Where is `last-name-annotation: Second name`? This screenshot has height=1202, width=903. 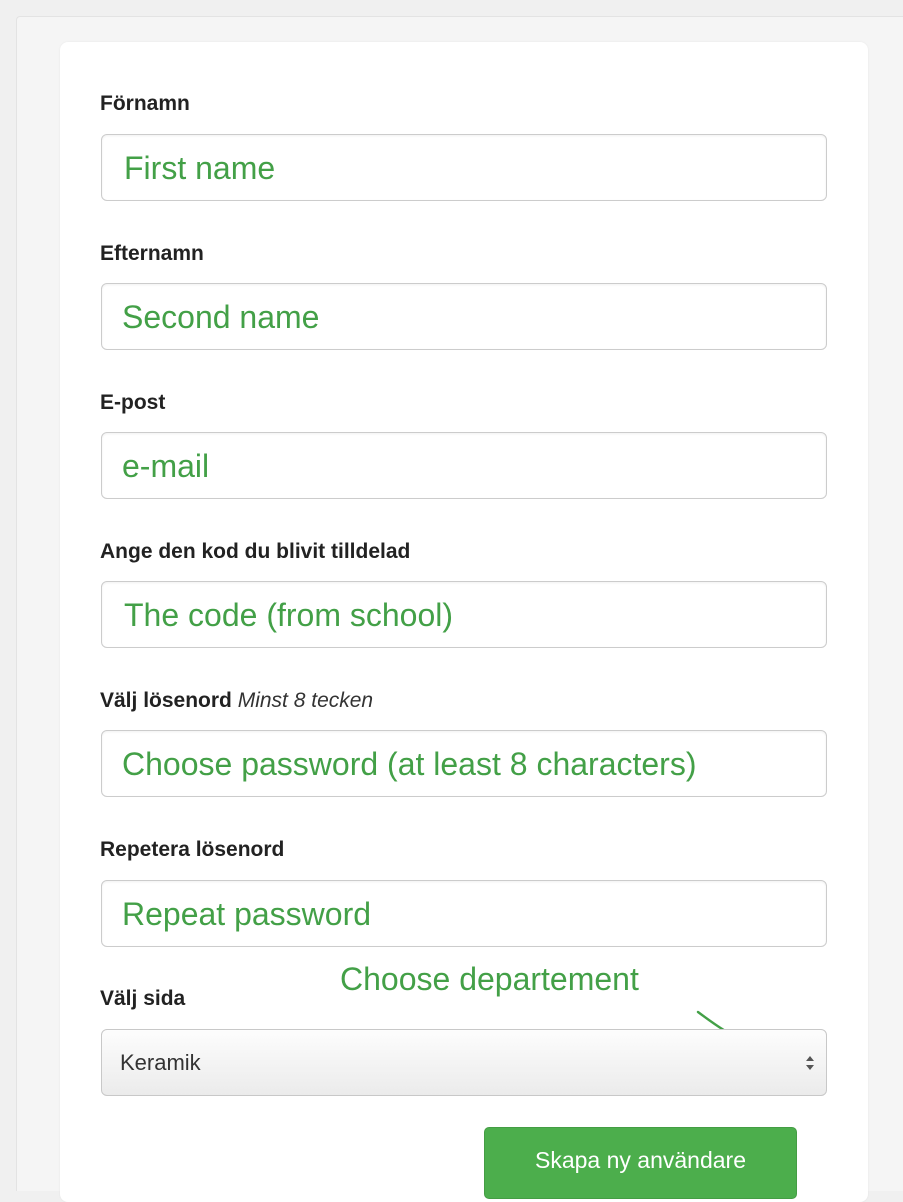
last-name-annotation: Second name is located at coordinates (221, 316).